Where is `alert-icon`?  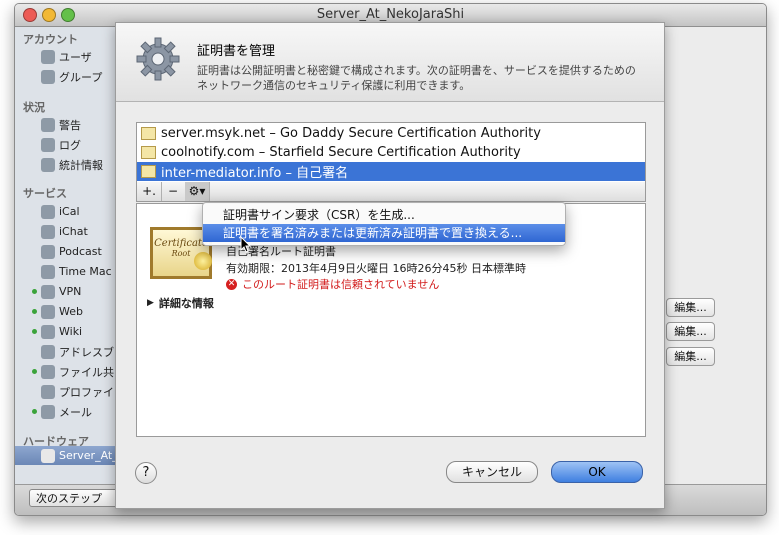 alert-icon is located at coordinates (48, 124).